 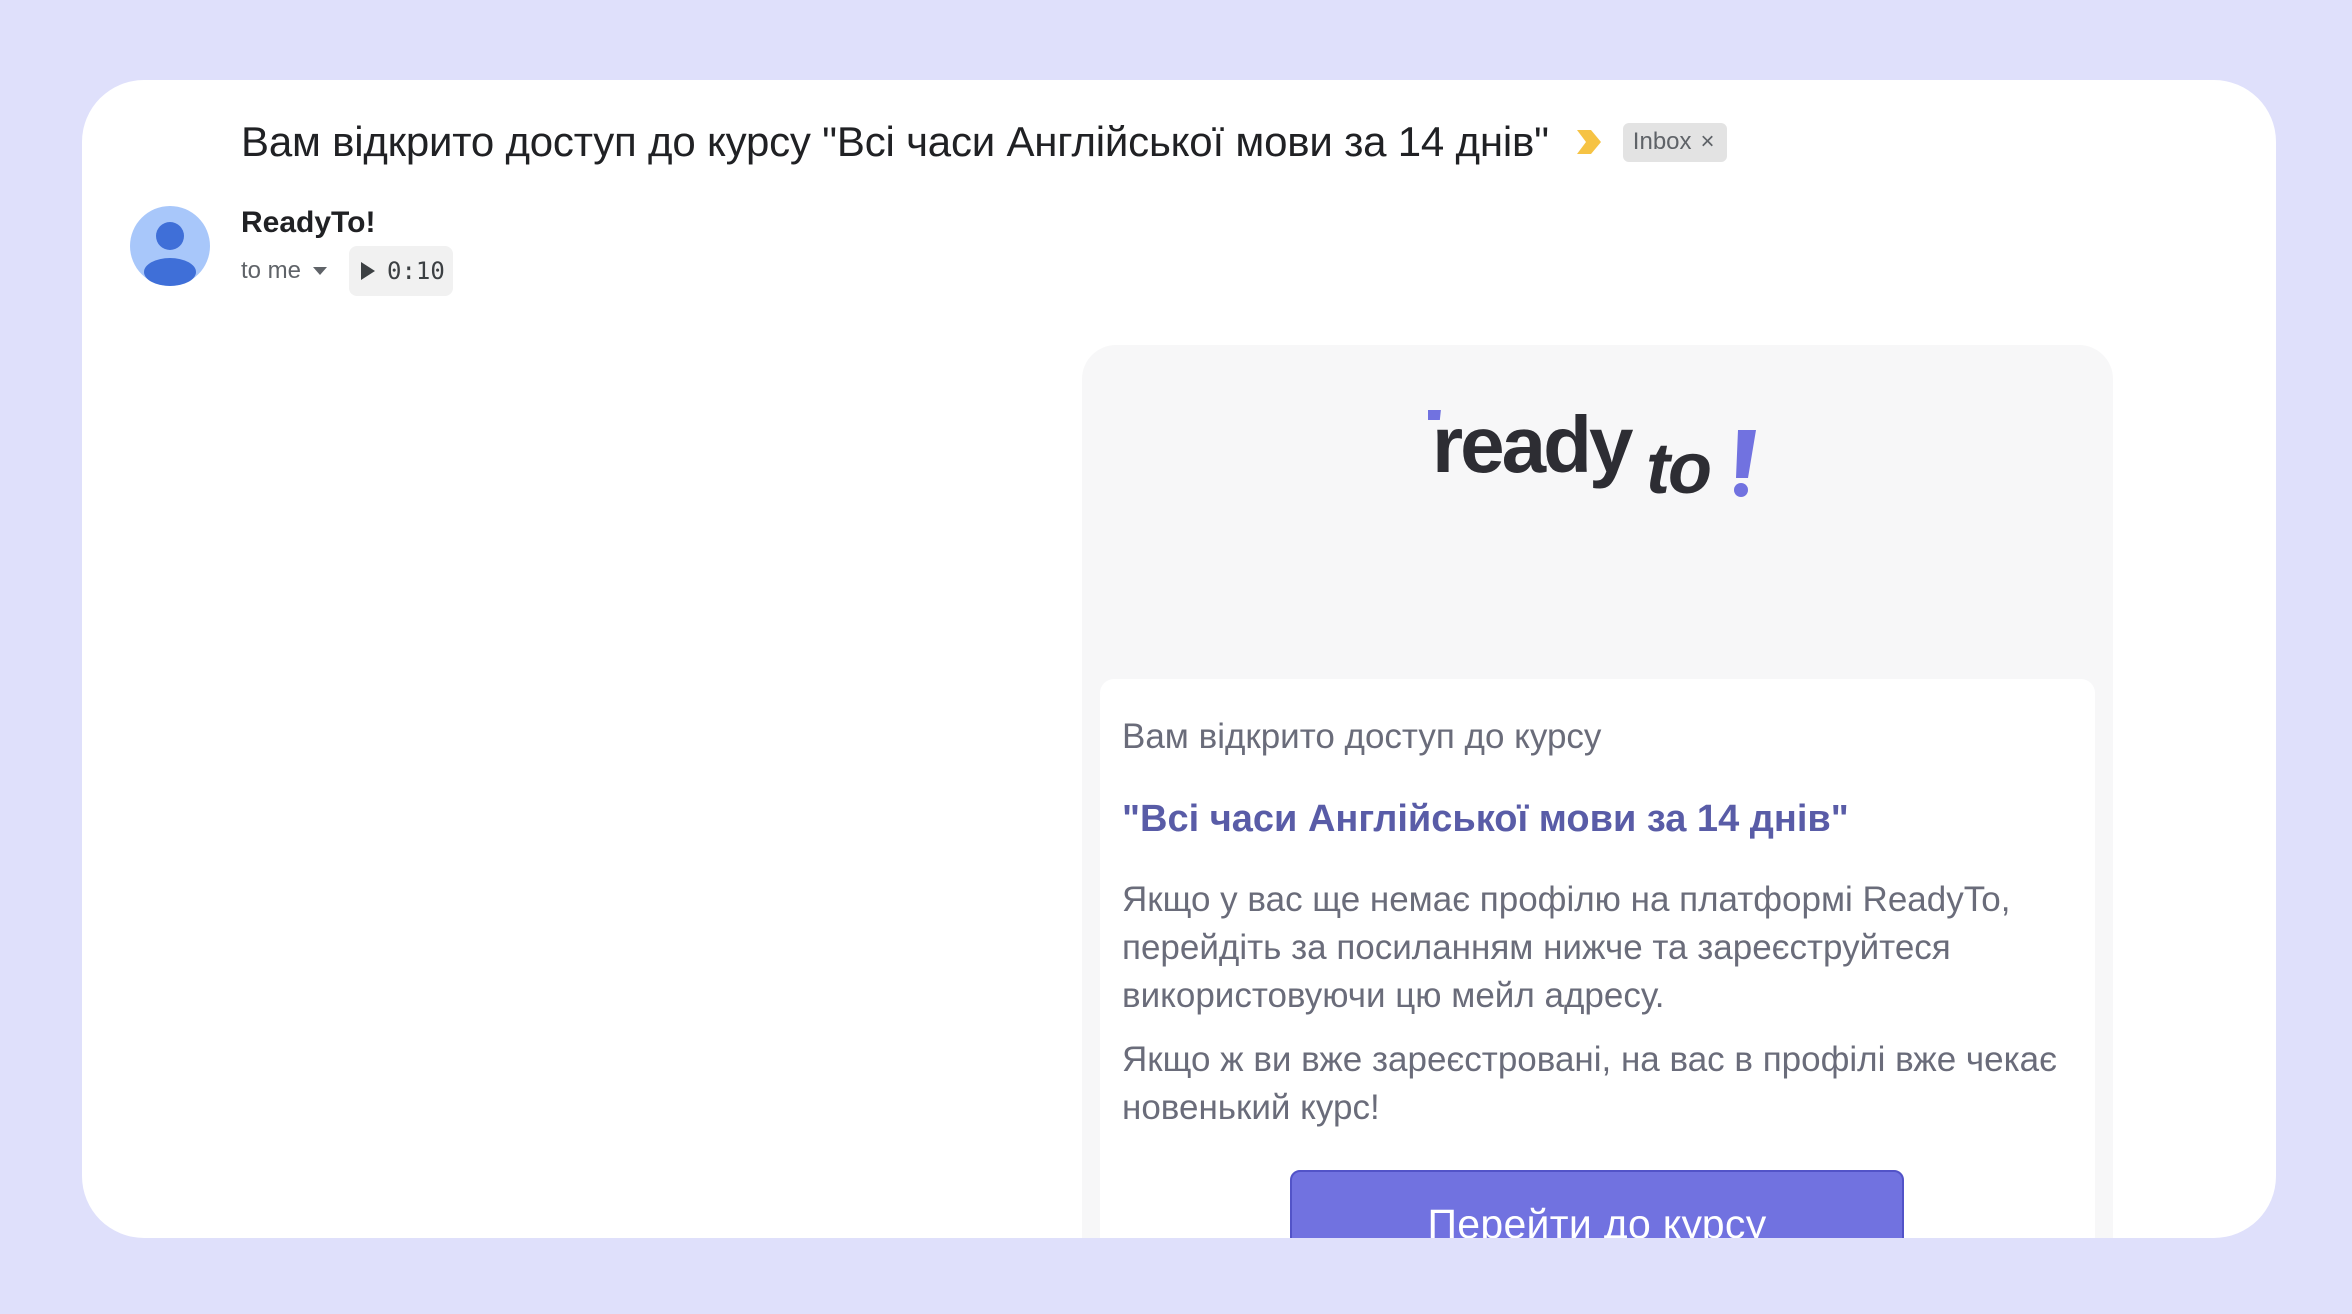 What do you see at coordinates (1597, 1204) in the screenshot?
I see `go-to-course-button: Перейти до курсу` at bounding box center [1597, 1204].